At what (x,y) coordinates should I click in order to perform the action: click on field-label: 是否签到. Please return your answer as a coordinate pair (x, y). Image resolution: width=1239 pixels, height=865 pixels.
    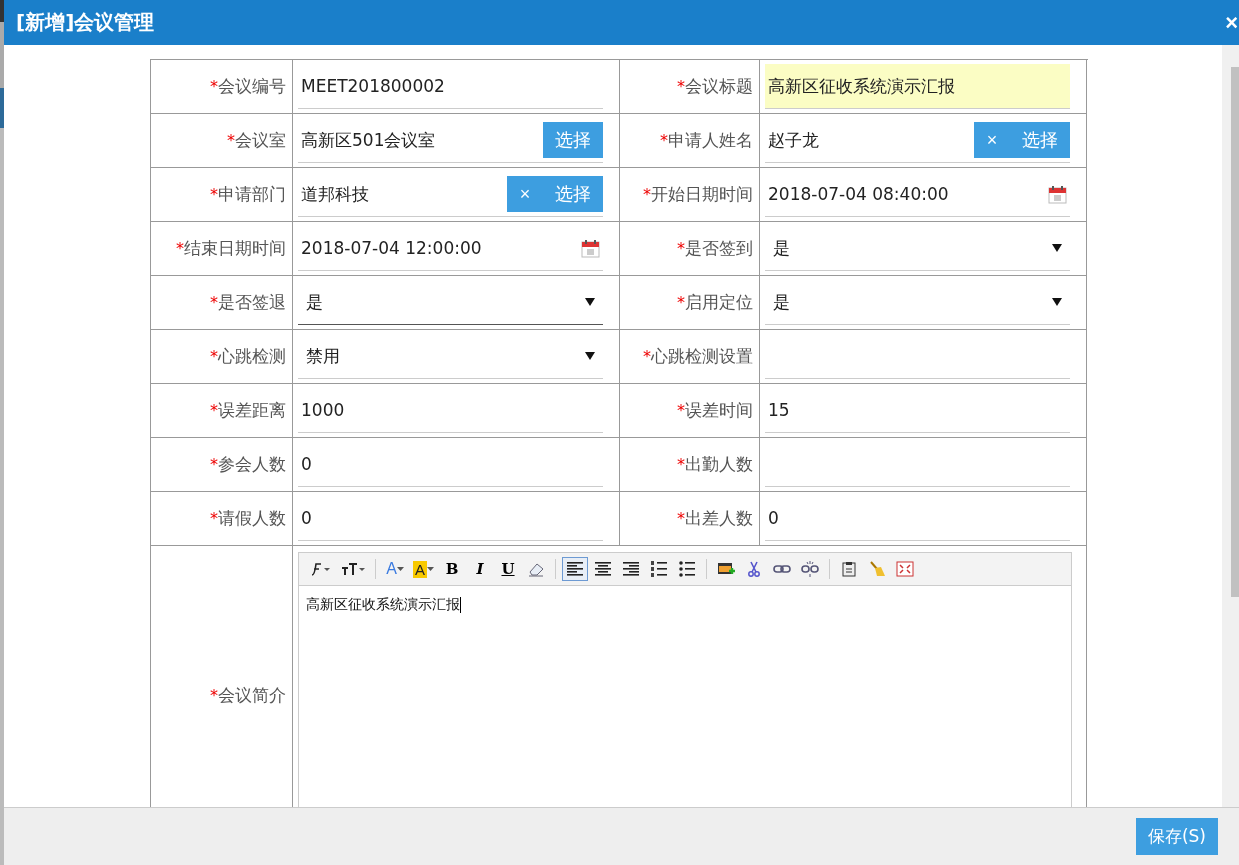
    Looking at the image, I should click on (719, 248).